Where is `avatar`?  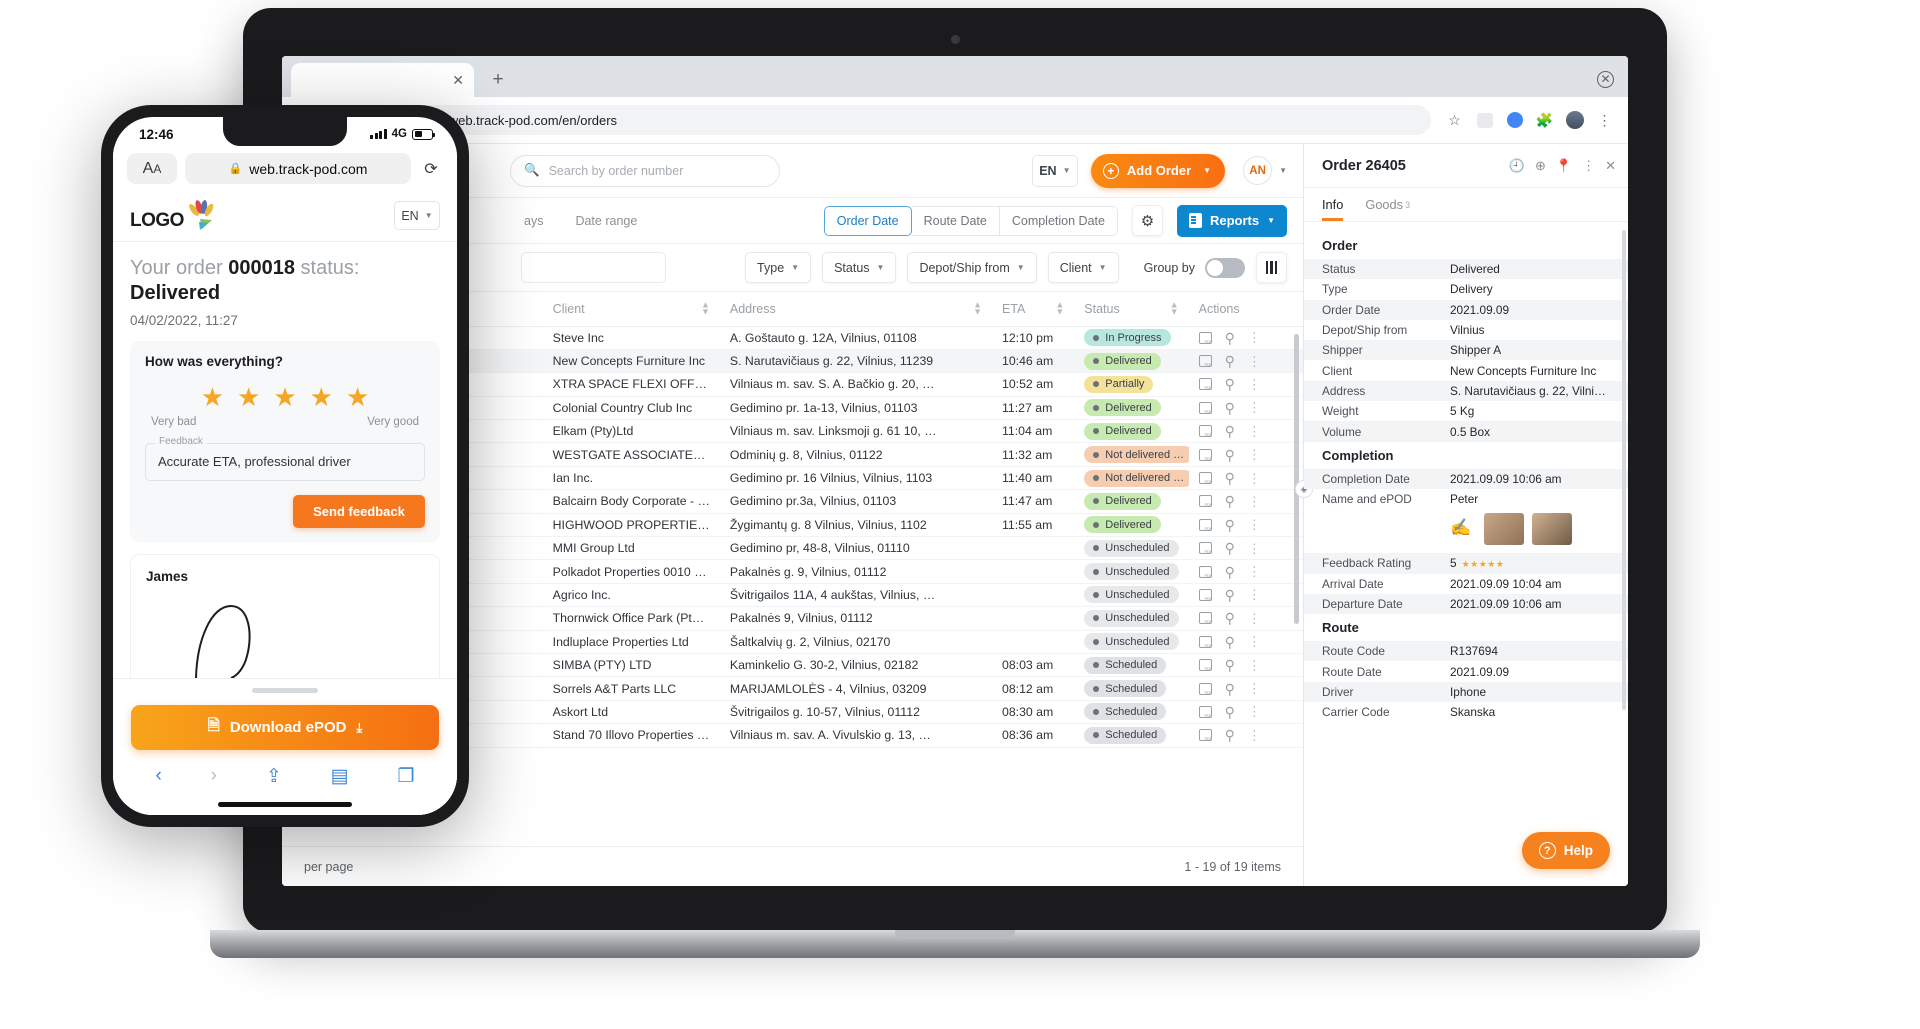
avatar is located at coordinates (1574, 120).